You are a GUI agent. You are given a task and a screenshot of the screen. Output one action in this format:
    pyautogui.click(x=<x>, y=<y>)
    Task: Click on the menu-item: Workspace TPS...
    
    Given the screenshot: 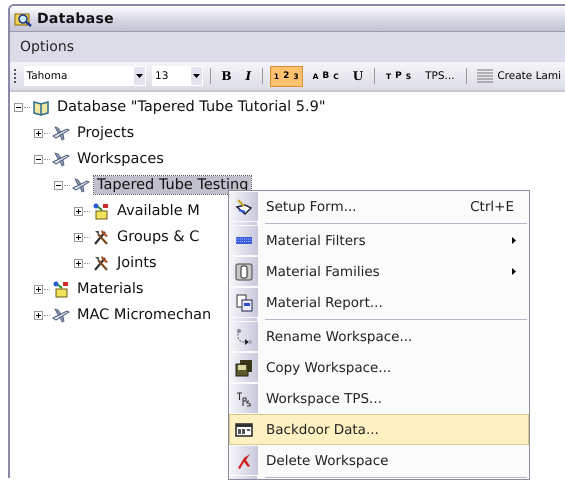 What is the action you would take?
    pyautogui.click(x=379, y=398)
    